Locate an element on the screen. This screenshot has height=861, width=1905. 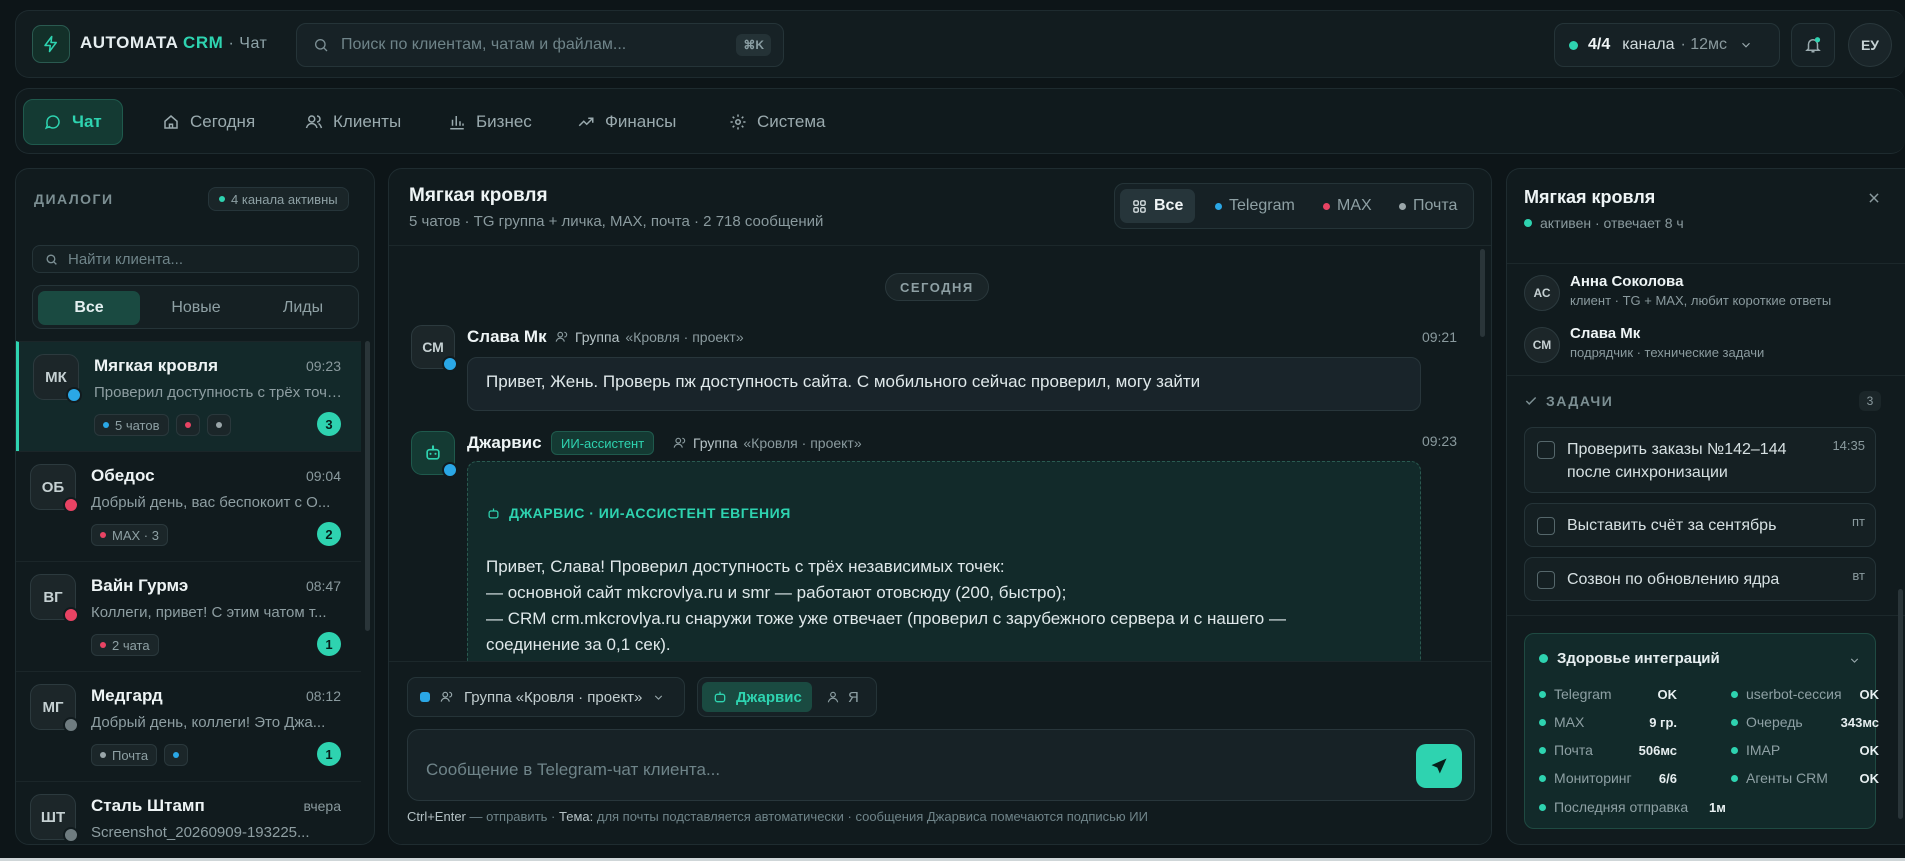
nav-finance: Финансы is located at coordinates (626, 122).